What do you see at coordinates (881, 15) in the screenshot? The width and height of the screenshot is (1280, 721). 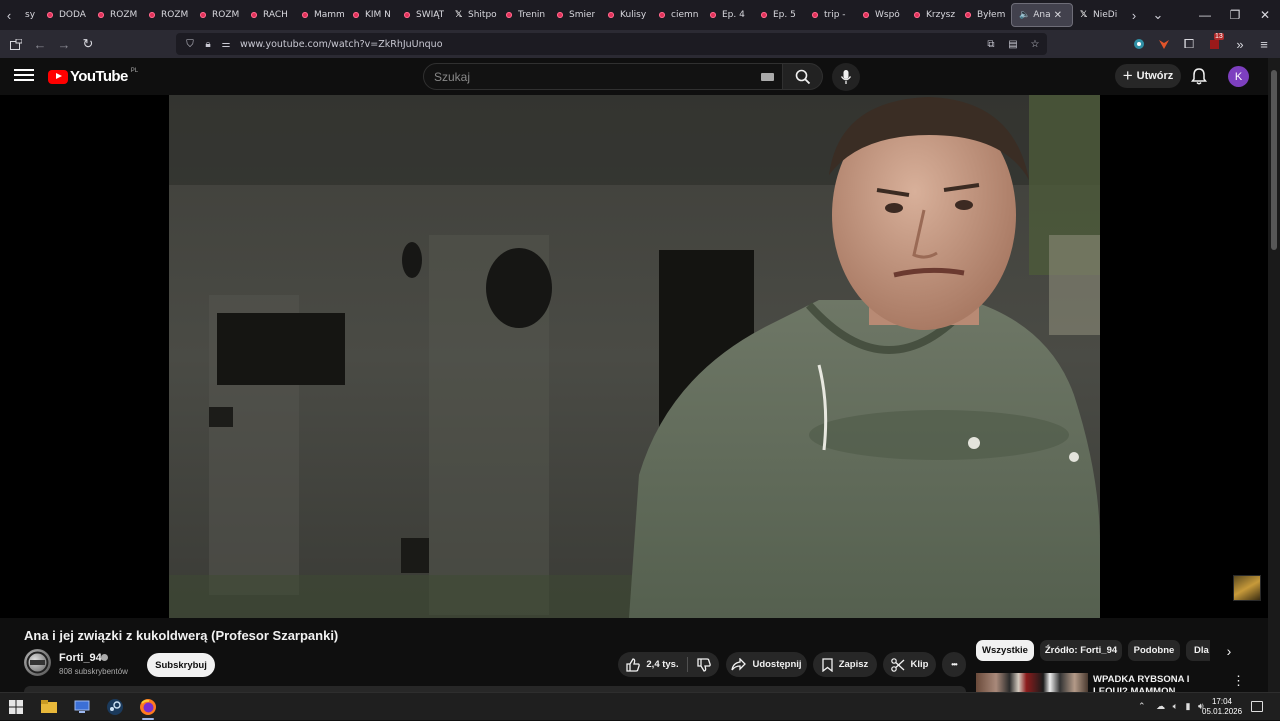 I see `tab-17: Wspó` at bounding box center [881, 15].